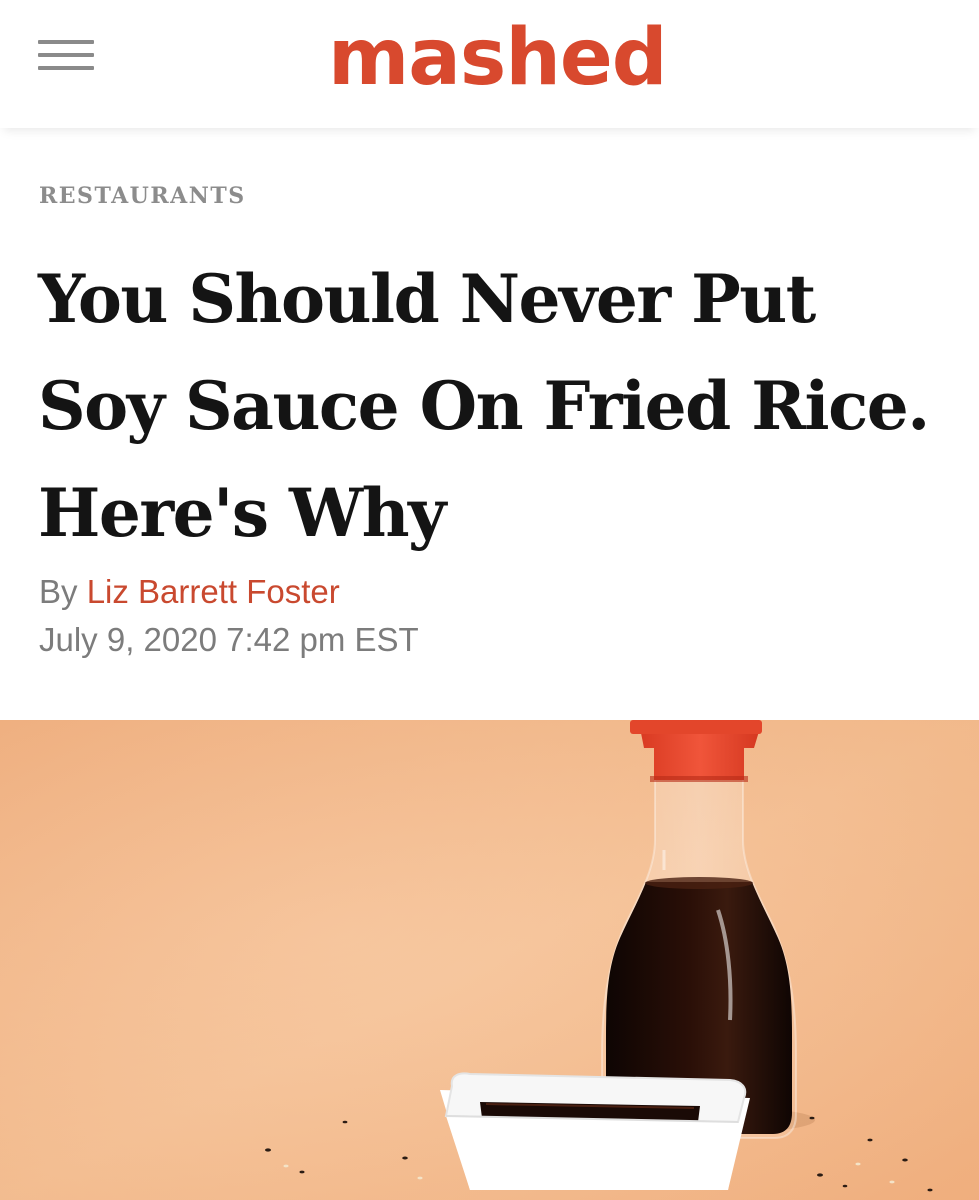 Image resolution: width=979 pixels, height=1200 pixels. I want to click on site-logo: mashed, so click(498, 58).